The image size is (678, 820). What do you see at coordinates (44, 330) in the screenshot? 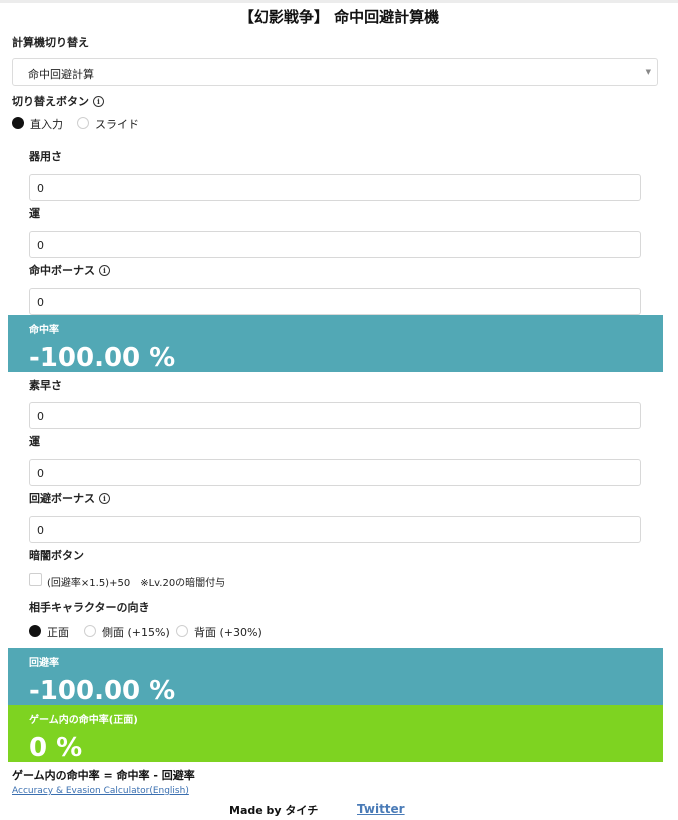
I see `hit-rate-label: 命中率` at bounding box center [44, 330].